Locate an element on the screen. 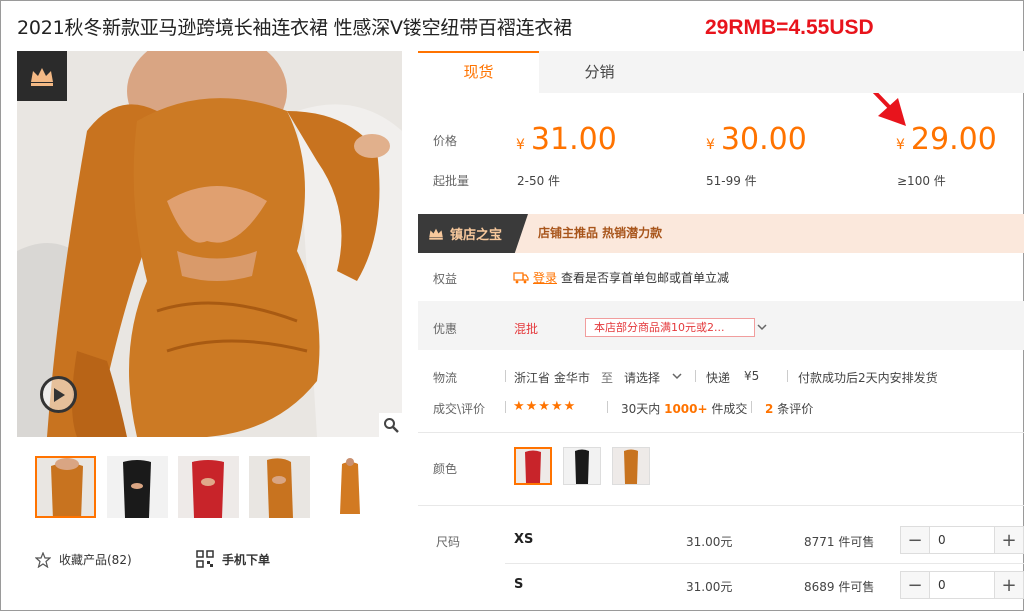 This screenshot has height=611, width=1024. trades-count: 1000+ is located at coordinates (686, 409).